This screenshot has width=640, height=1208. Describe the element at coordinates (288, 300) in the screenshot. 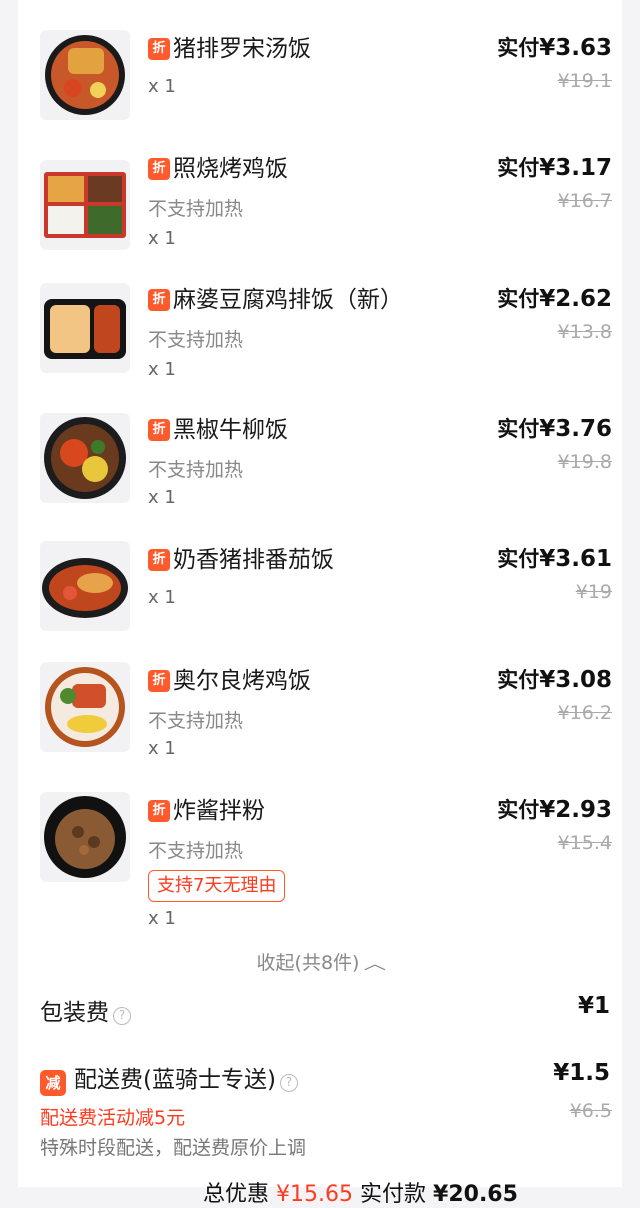

I see `dish-name: 麻婆豆腐鸡排饭（新）` at that location.